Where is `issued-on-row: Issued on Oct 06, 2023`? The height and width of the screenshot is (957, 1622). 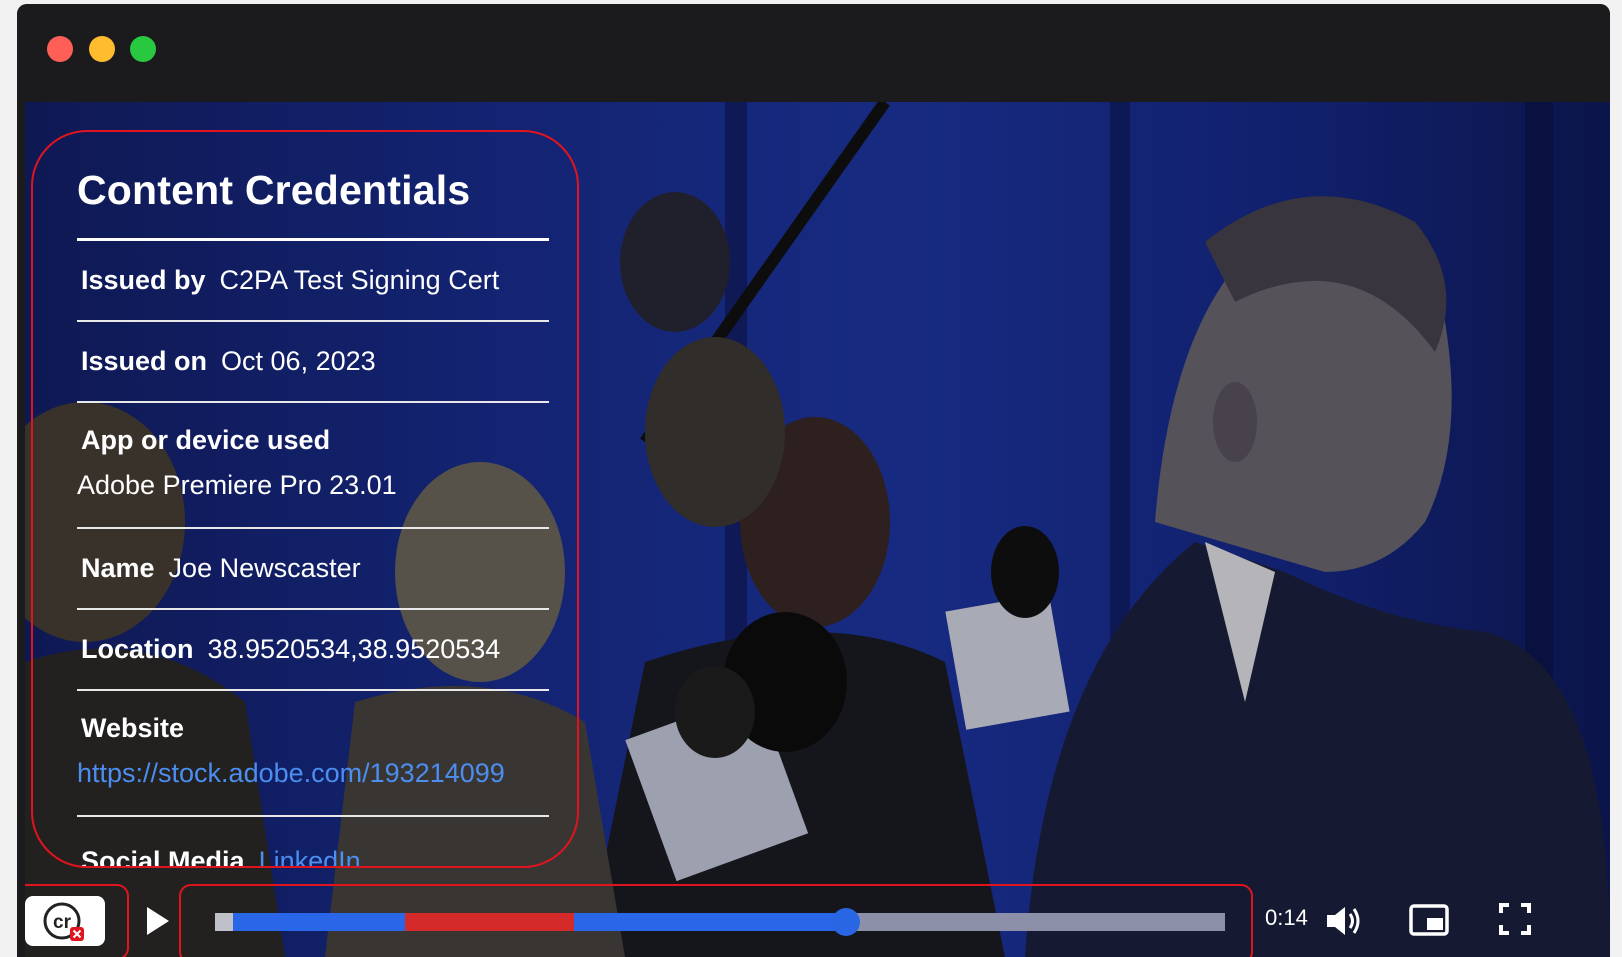 issued-on-row: Issued on Oct 06, 2023 is located at coordinates (313, 362).